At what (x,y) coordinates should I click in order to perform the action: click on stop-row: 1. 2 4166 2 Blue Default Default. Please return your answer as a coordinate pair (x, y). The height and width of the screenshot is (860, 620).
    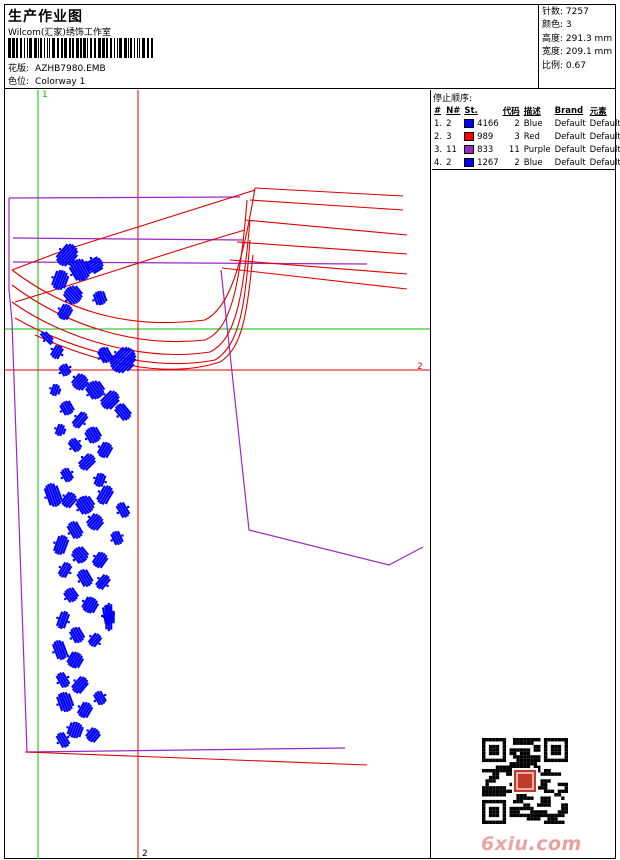
    Looking at the image, I should click on (526, 123).